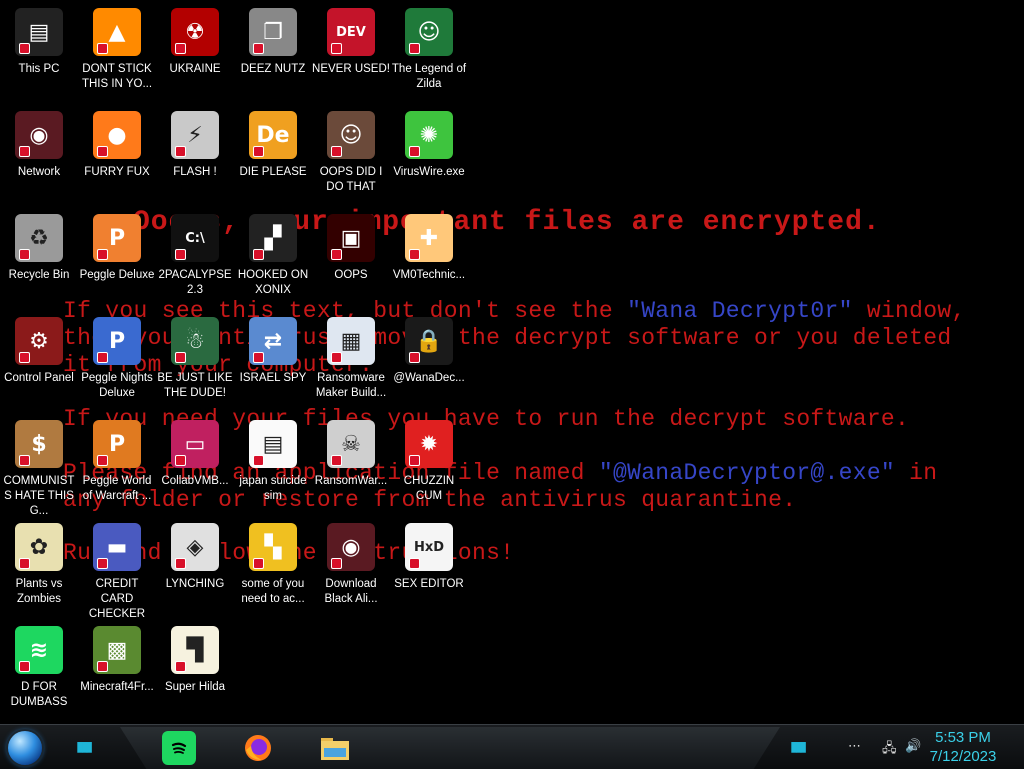 The image size is (1024, 769). I want to click on pixel-dog-icon: ▚, so click(273, 547).